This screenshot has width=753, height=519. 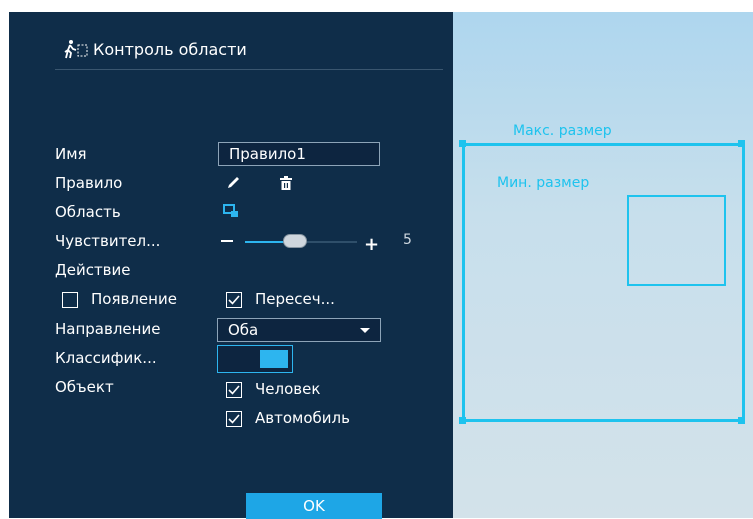 I want to click on cross-checkbox, so click(x=234, y=300).